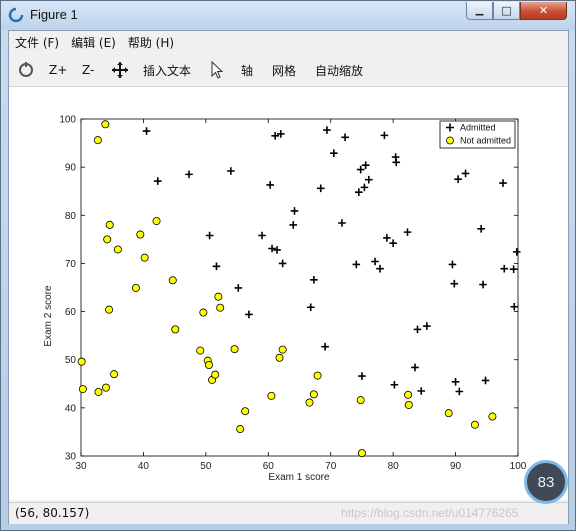 Image resolution: width=576 pixels, height=531 pixels. I want to click on axis-button: 轴, so click(247, 70).